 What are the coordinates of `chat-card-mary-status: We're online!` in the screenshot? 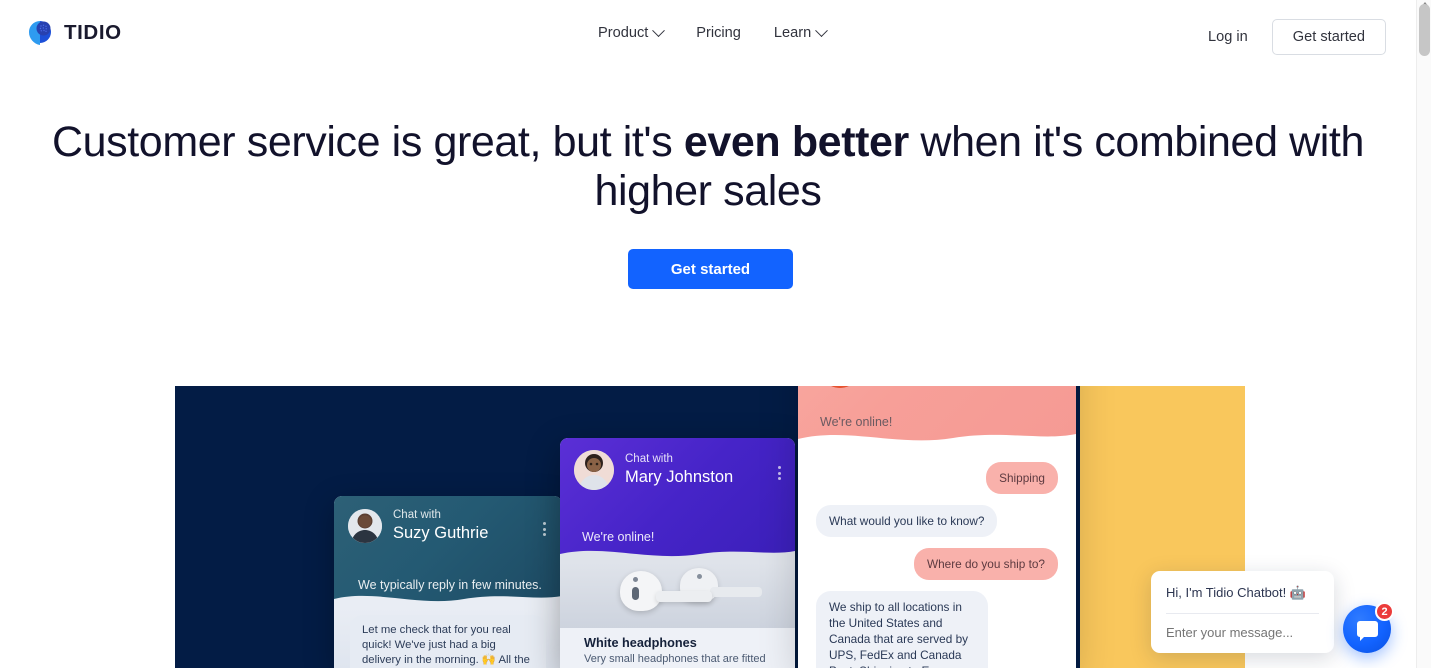 It's located at (618, 537).